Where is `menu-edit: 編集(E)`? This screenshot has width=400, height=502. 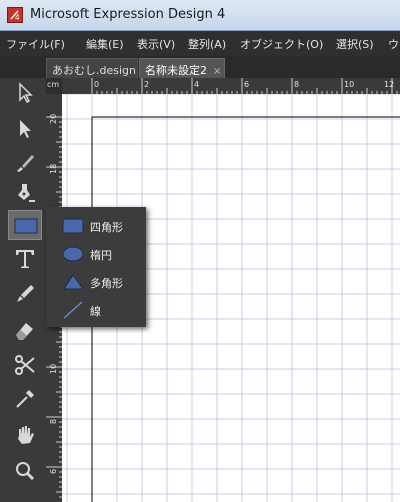 menu-edit: 編集(E) is located at coordinates (105, 44).